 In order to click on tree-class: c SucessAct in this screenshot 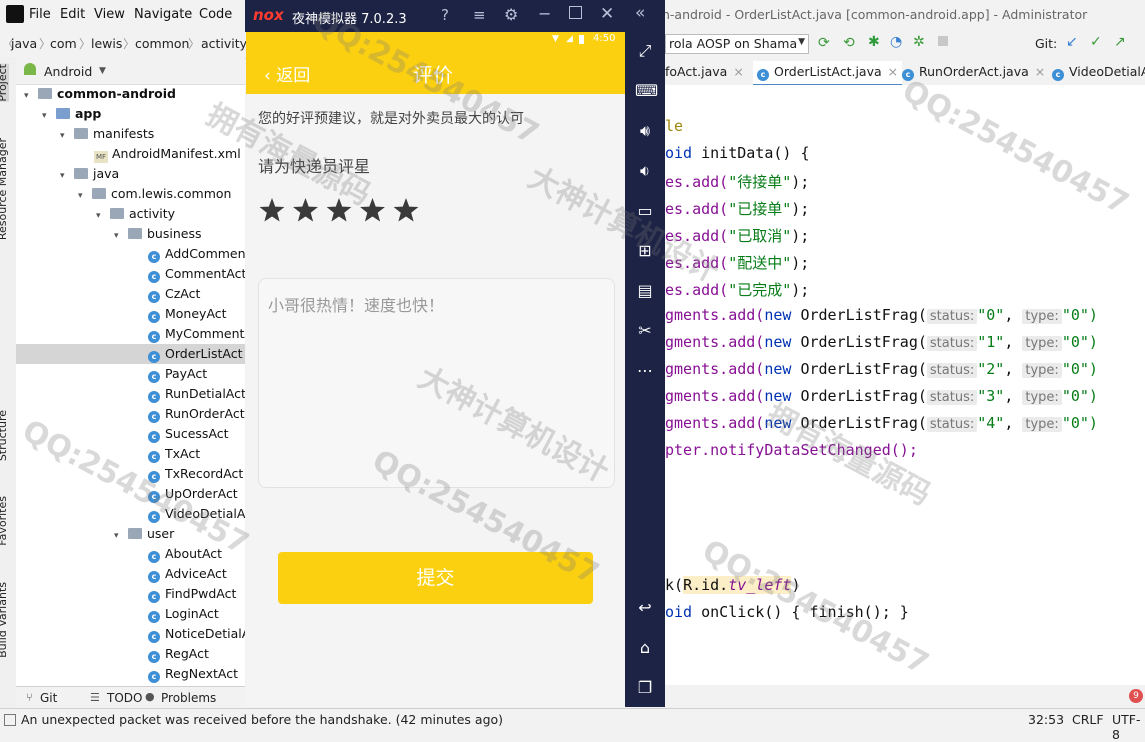, I will do `click(188, 434)`.